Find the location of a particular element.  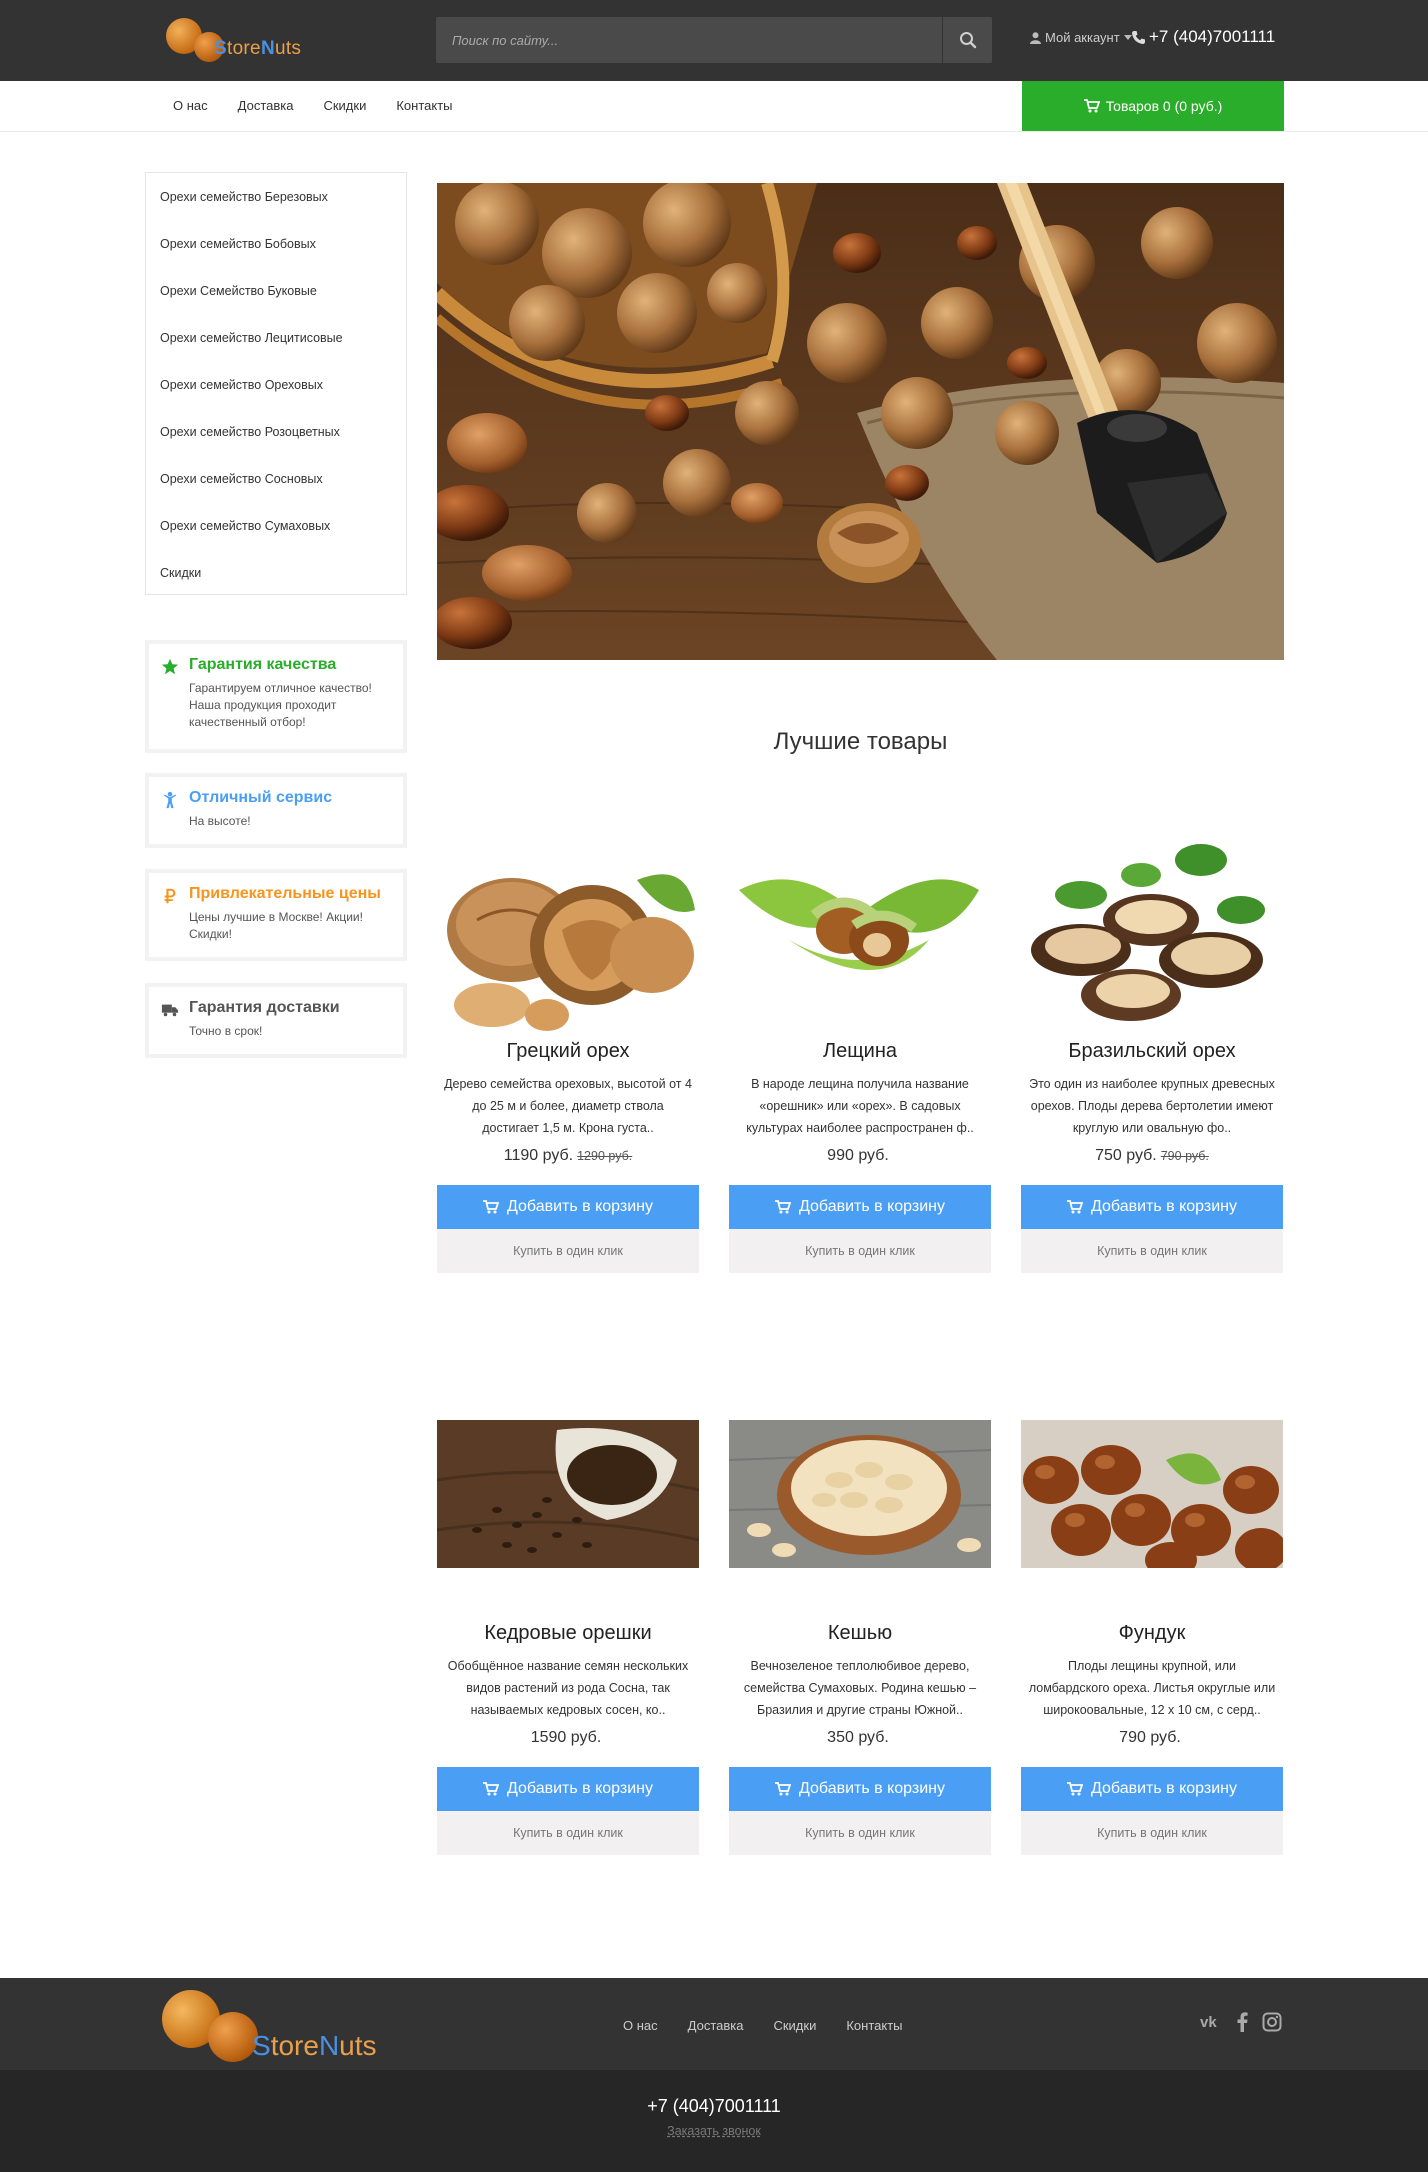

nav-link-delivery: Доставка is located at coordinates (266, 105).